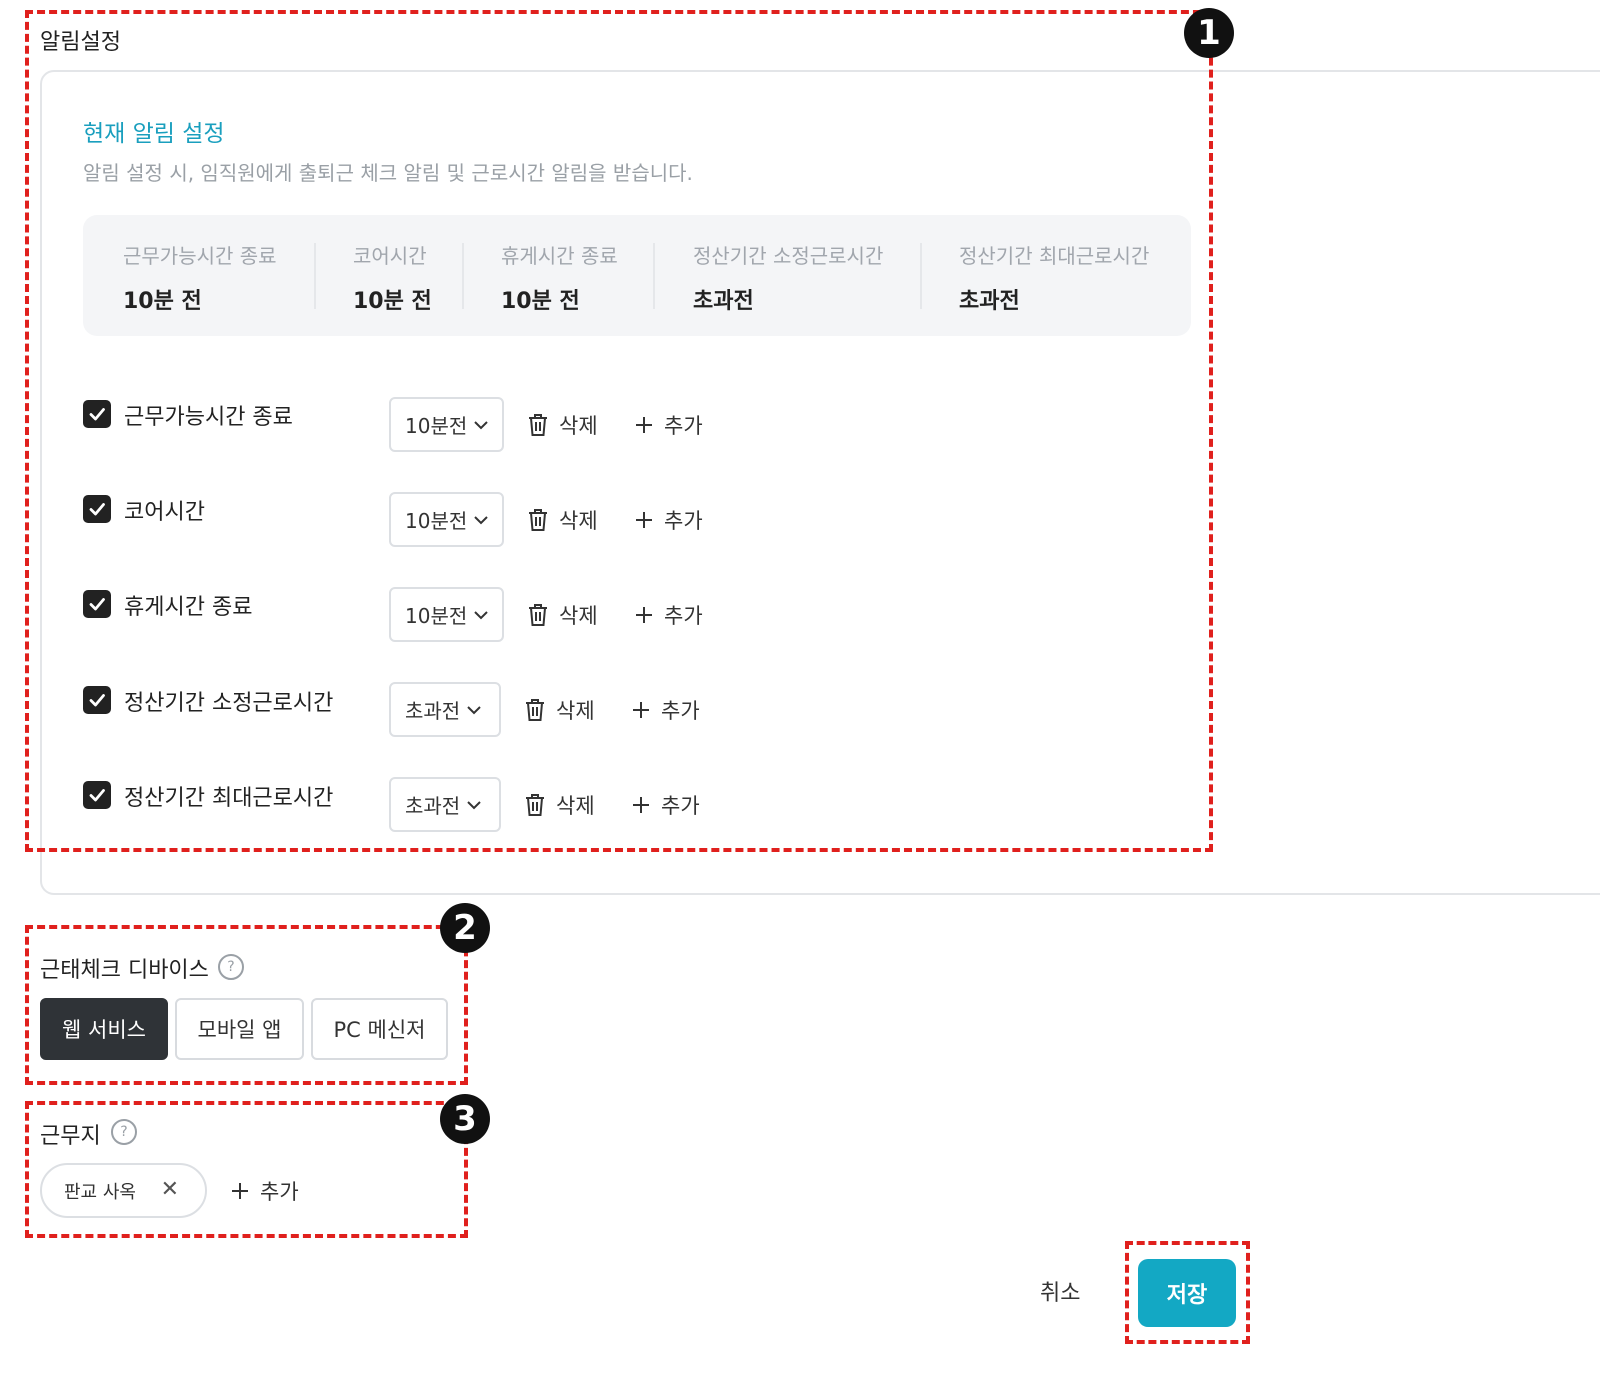  I want to click on cancel-button: 취소, so click(1060, 1291).